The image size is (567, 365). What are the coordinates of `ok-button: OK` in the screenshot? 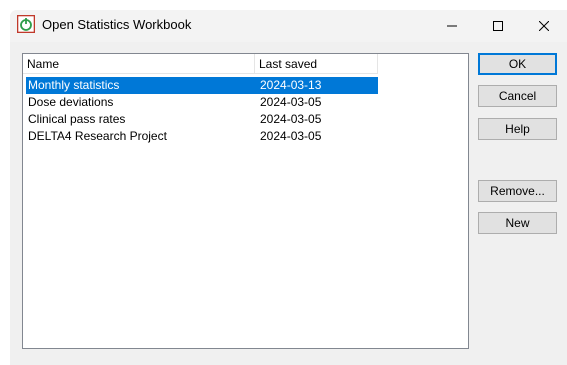 It's located at (517, 64).